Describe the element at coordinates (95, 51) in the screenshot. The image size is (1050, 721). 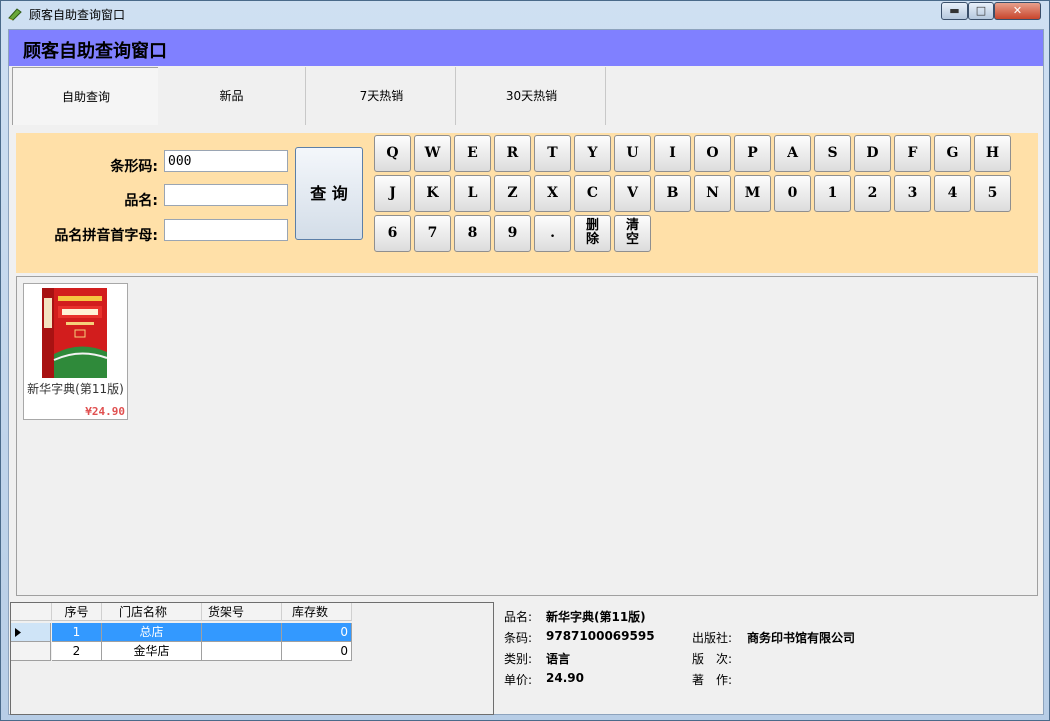
I see `page-title: 顾客自助查询窗口` at that location.